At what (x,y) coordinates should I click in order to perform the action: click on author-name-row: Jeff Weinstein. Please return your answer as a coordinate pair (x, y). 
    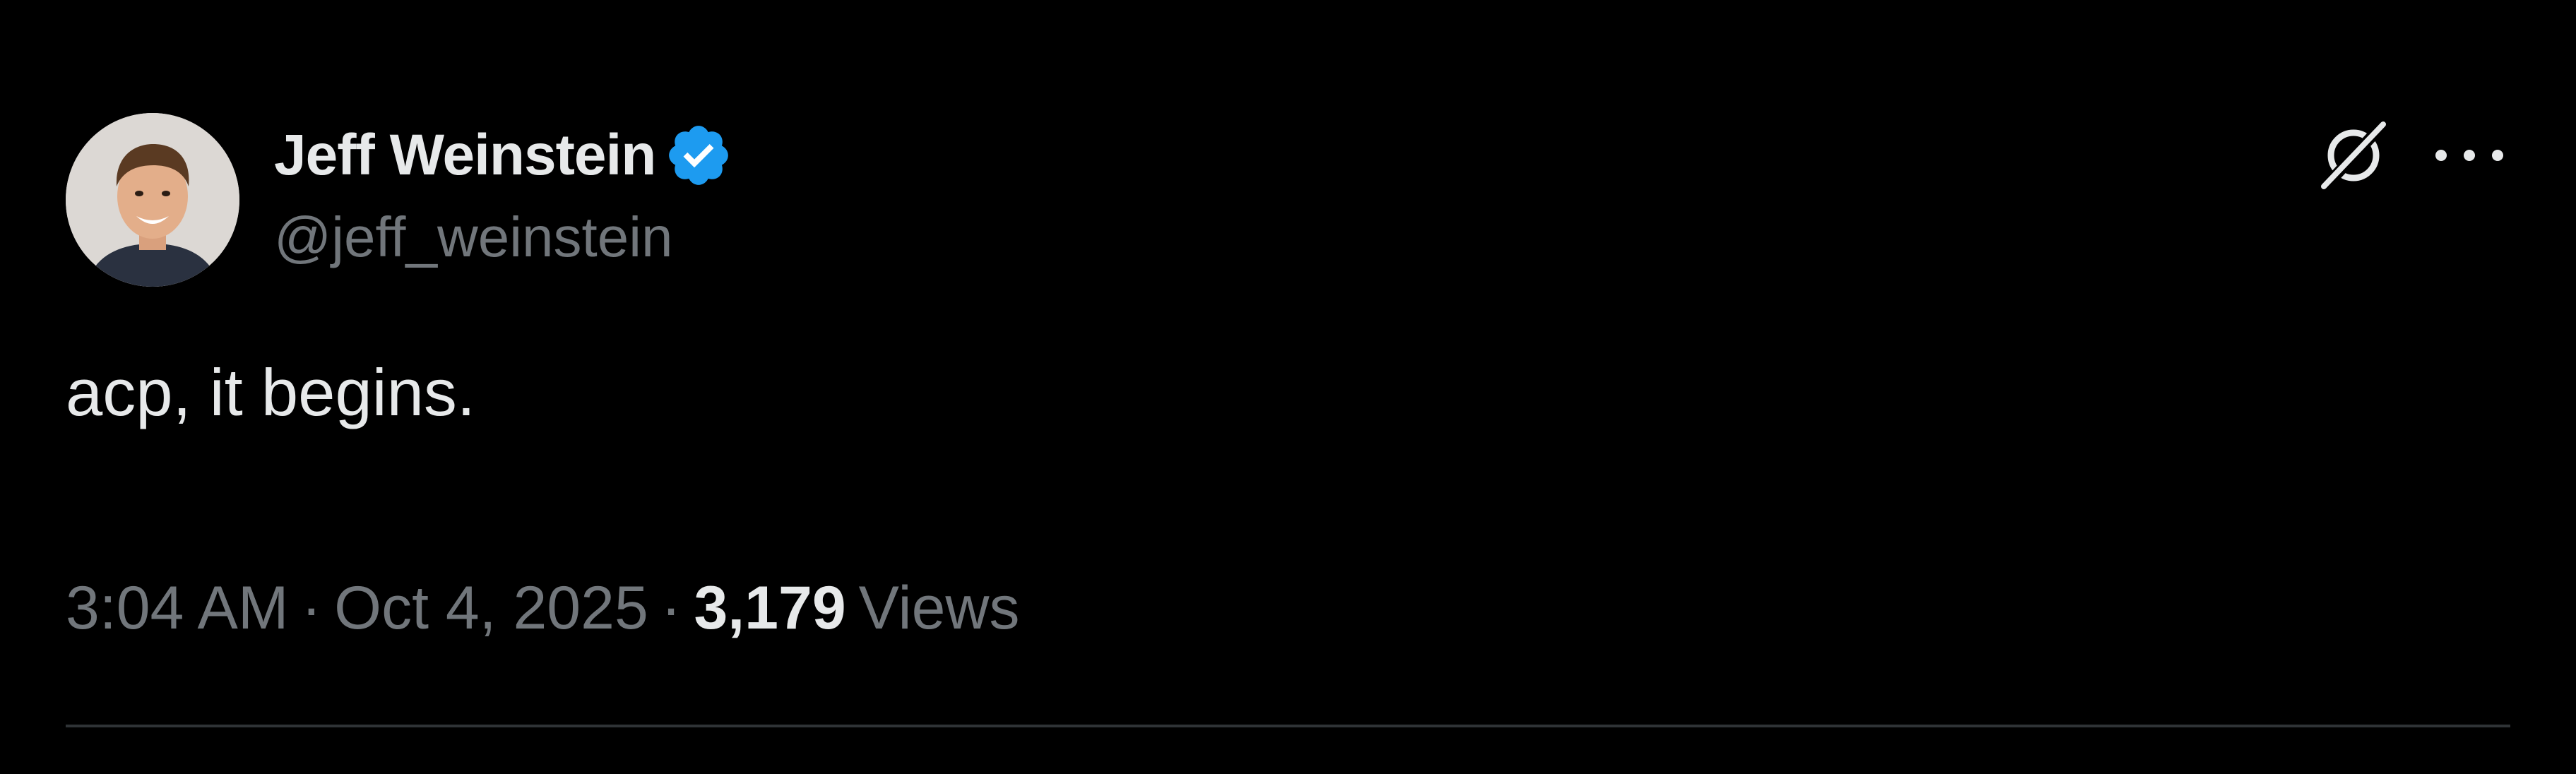
    Looking at the image, I should click on (503, 156).